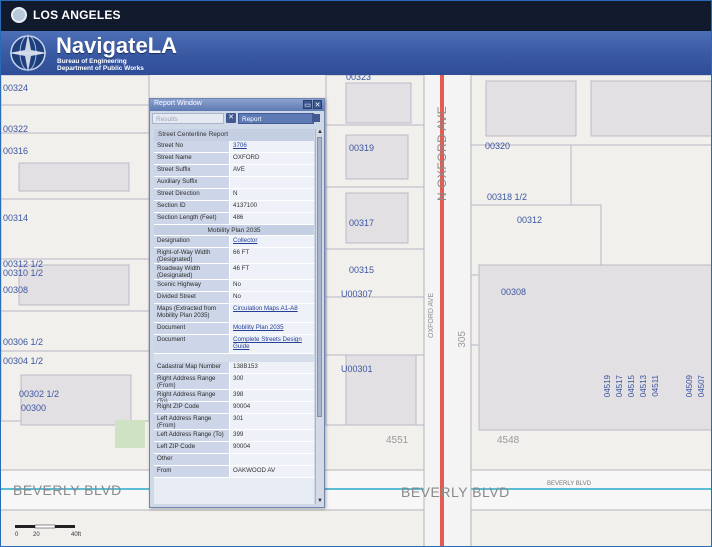  Describe the element at coordinates (192, 271) in the screenshot. I see `report-row-label: Roadway Width (Designated)` at that location.